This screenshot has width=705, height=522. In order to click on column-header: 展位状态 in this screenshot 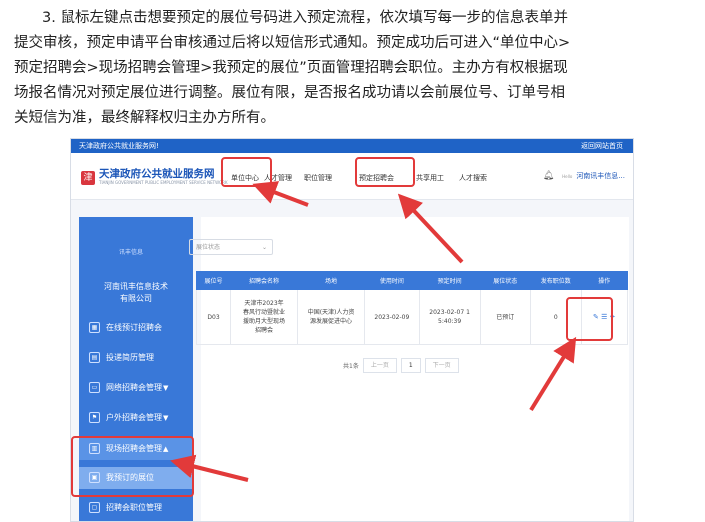, I will do `click(505, 280)`.